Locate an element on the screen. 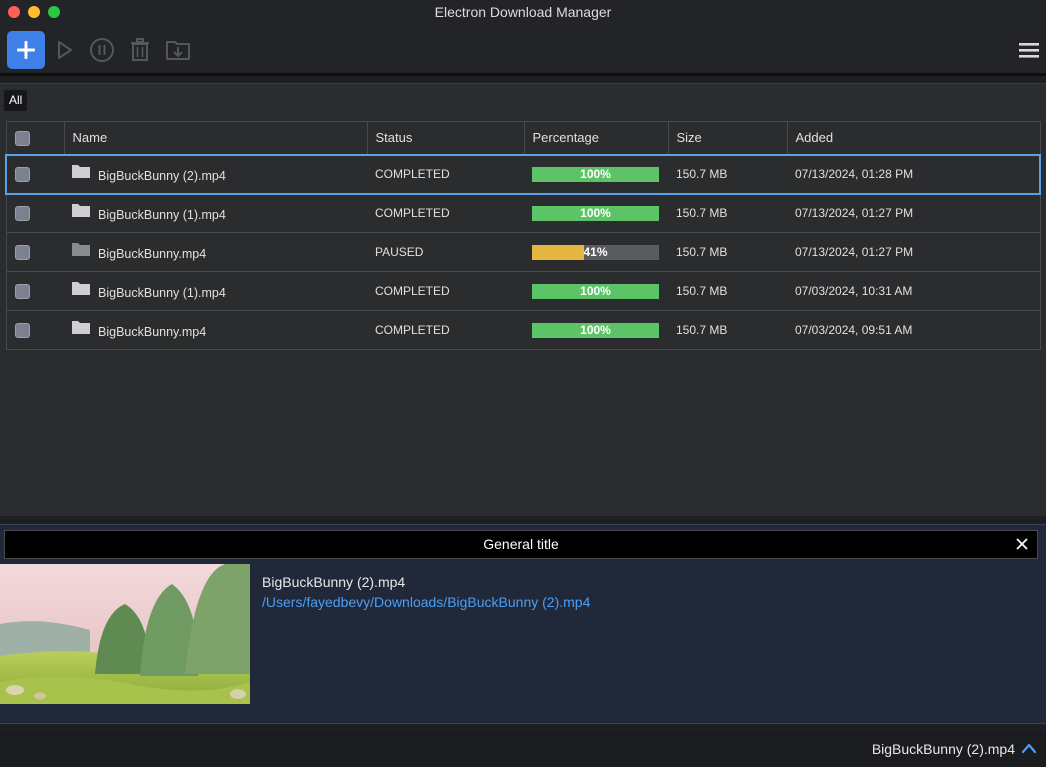 The height and width of the screenshot is (767, 1046). details-header: General title is located at coordinates (521, 544).